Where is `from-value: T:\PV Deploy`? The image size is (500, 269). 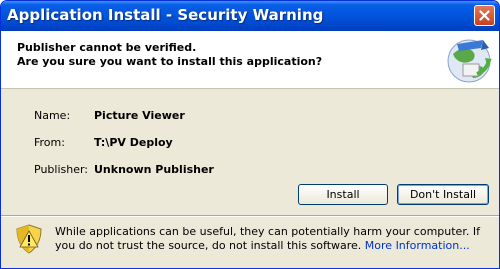
from-value: T:\PV Deploy is located at coordinates (133, 142).